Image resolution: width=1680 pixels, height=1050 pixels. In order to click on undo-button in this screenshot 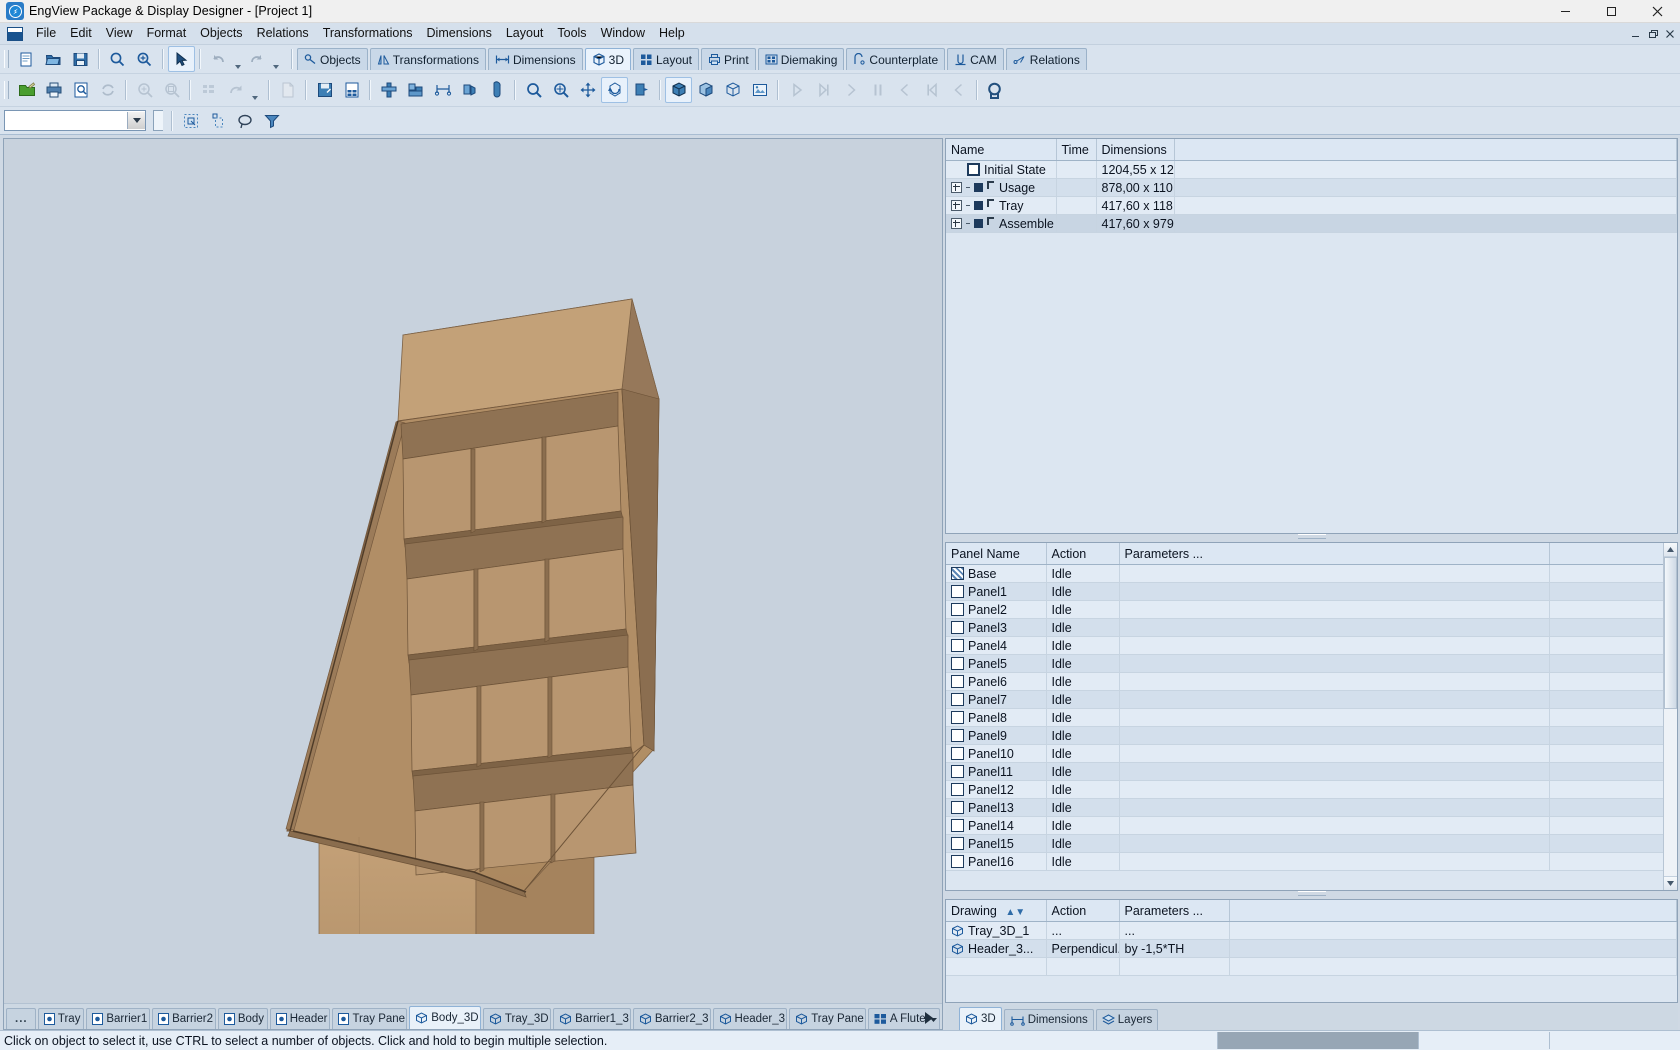, I will do `click(218, 59)`.